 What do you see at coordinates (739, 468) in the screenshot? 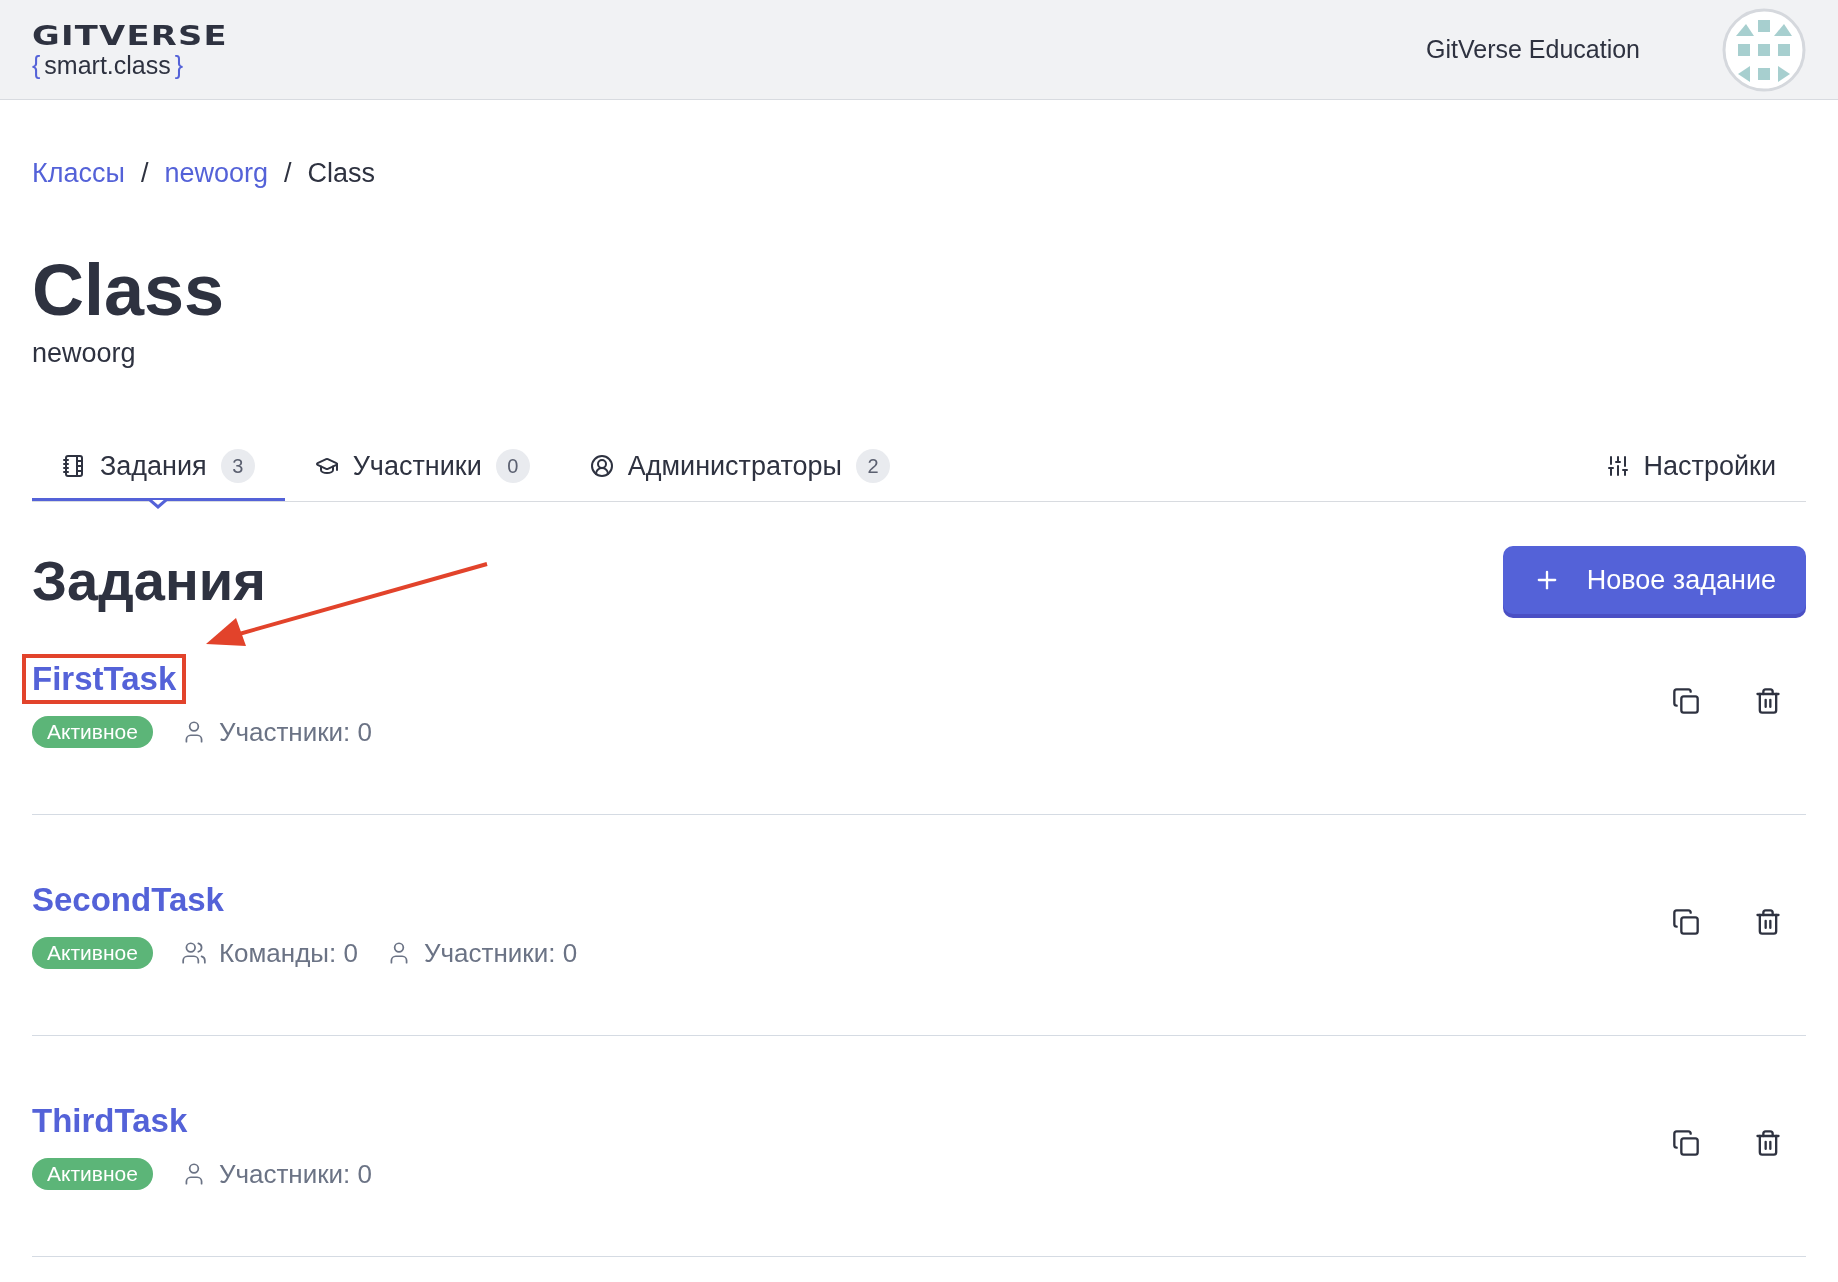
I see `tab: Администраторы 2` at bounding box center [739, 468].